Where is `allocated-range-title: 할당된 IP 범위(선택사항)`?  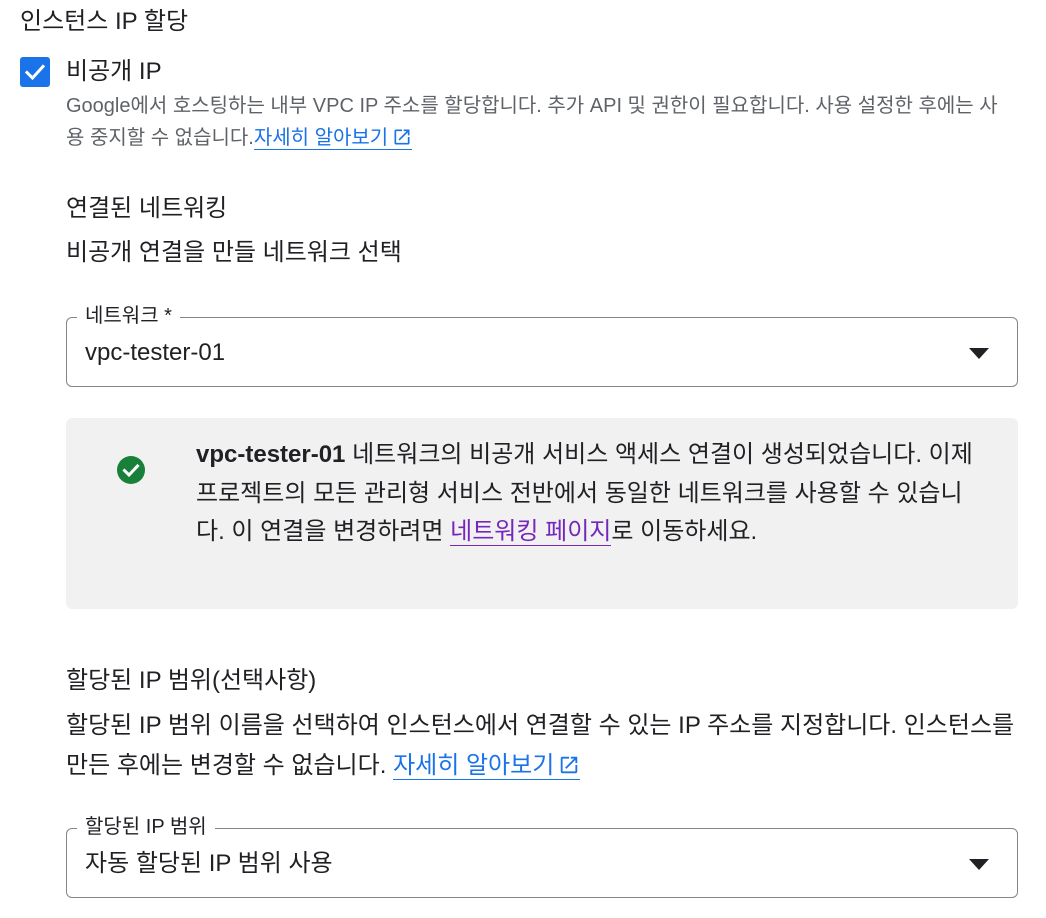
allocated-range-title: 할당된 IP 범위(선택사항) is located at coordinates (191, 680).